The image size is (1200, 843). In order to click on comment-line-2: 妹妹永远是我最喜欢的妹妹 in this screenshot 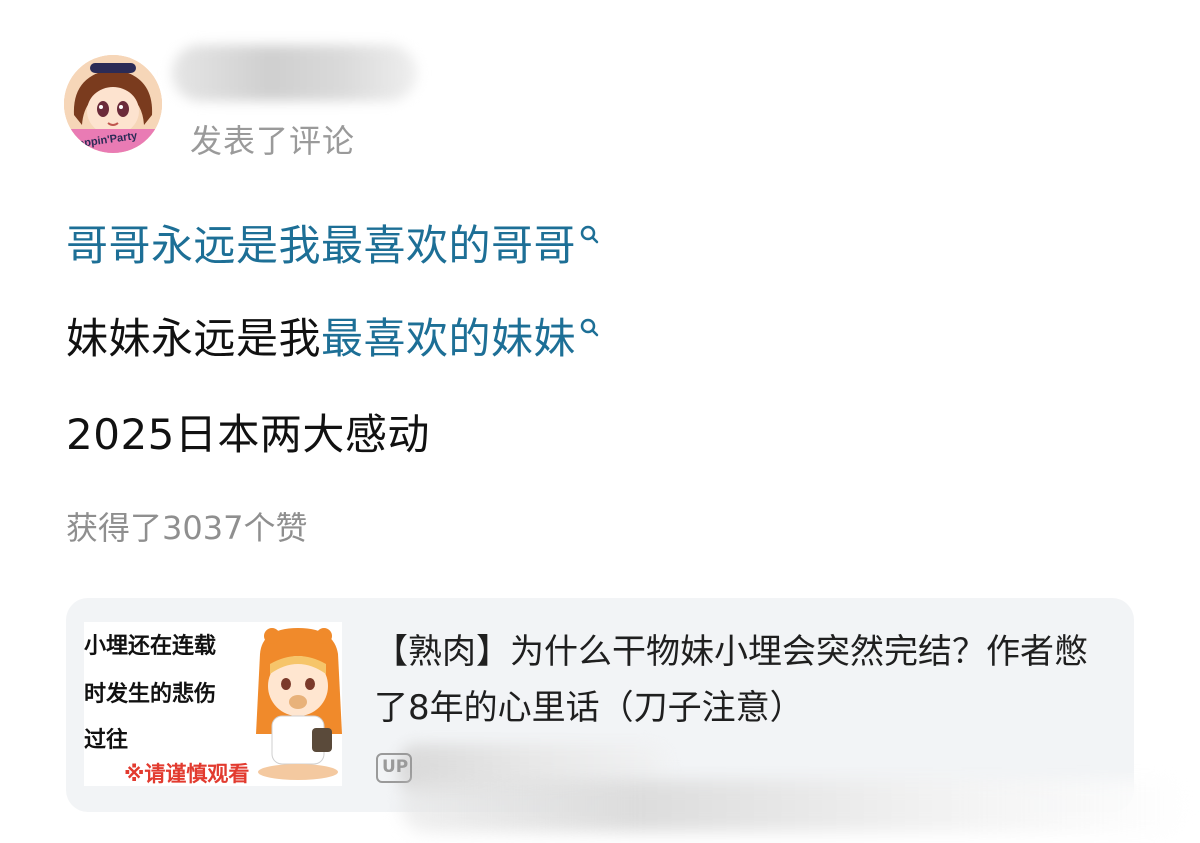, I will do `click(333, 339)`.